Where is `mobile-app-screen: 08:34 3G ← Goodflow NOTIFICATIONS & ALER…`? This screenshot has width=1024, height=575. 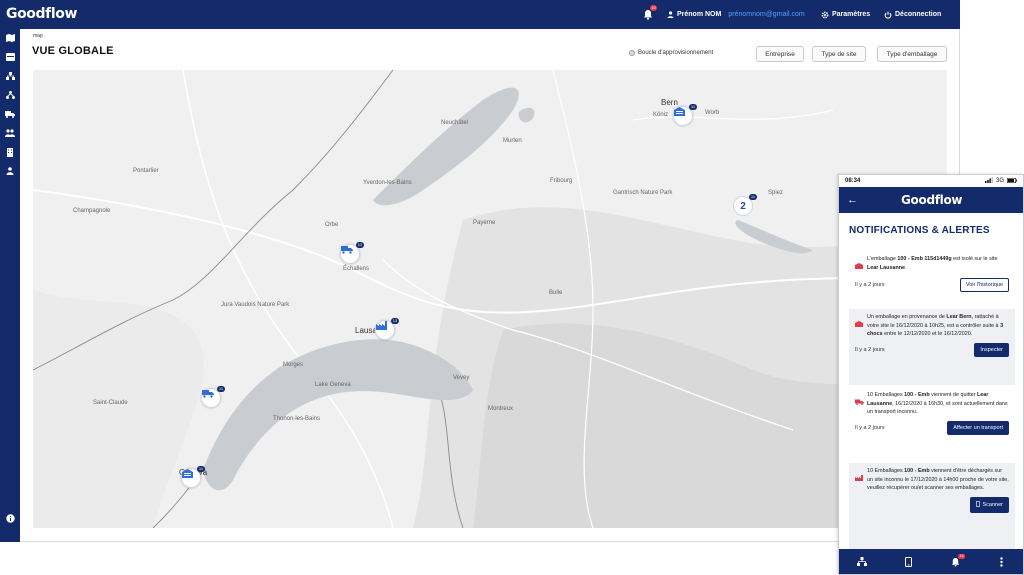
mobile-app-screen: 08:34 3G ← Goodflow NOTIFICATIONS & ALER… is located at coordinates (931, 374).